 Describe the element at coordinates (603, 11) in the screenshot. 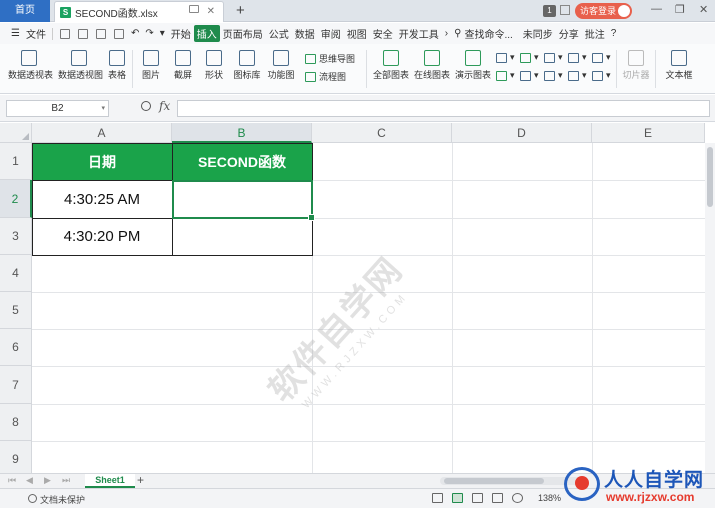

I see `guest-login-button: 访客登录` at that location.